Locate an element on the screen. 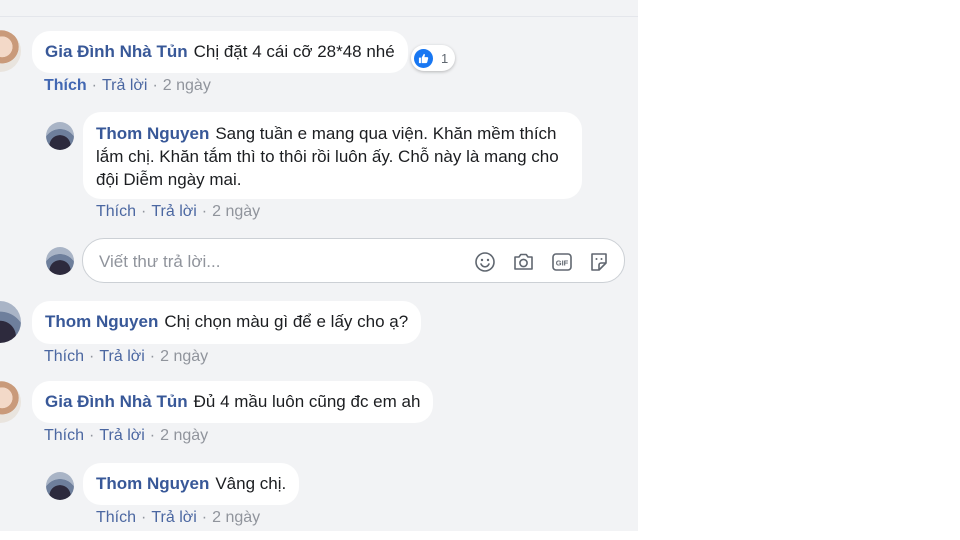 The height and width of the screenshot is (540, 960). svg-text: GIF is located at coordinates (562, 263).